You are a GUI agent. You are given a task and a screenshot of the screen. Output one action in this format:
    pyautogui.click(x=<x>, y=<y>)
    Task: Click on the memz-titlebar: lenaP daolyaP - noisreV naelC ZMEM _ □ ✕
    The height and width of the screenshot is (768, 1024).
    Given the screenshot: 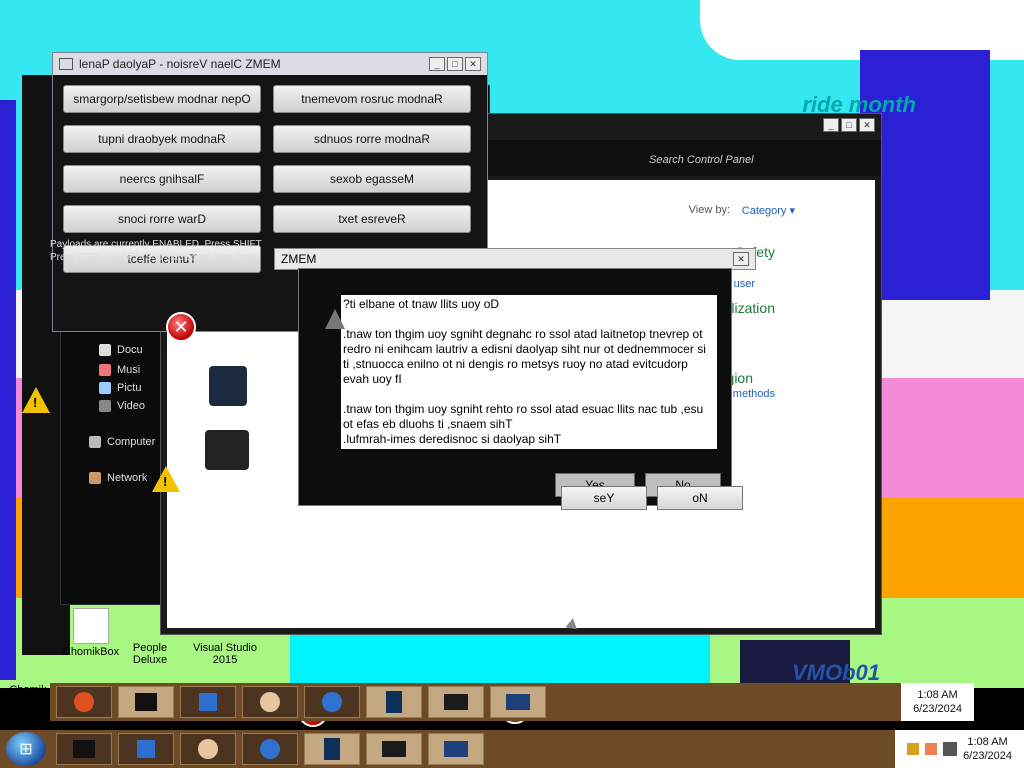 What is the action you would take?
    pyautogui.click(x=270, y=64)
    